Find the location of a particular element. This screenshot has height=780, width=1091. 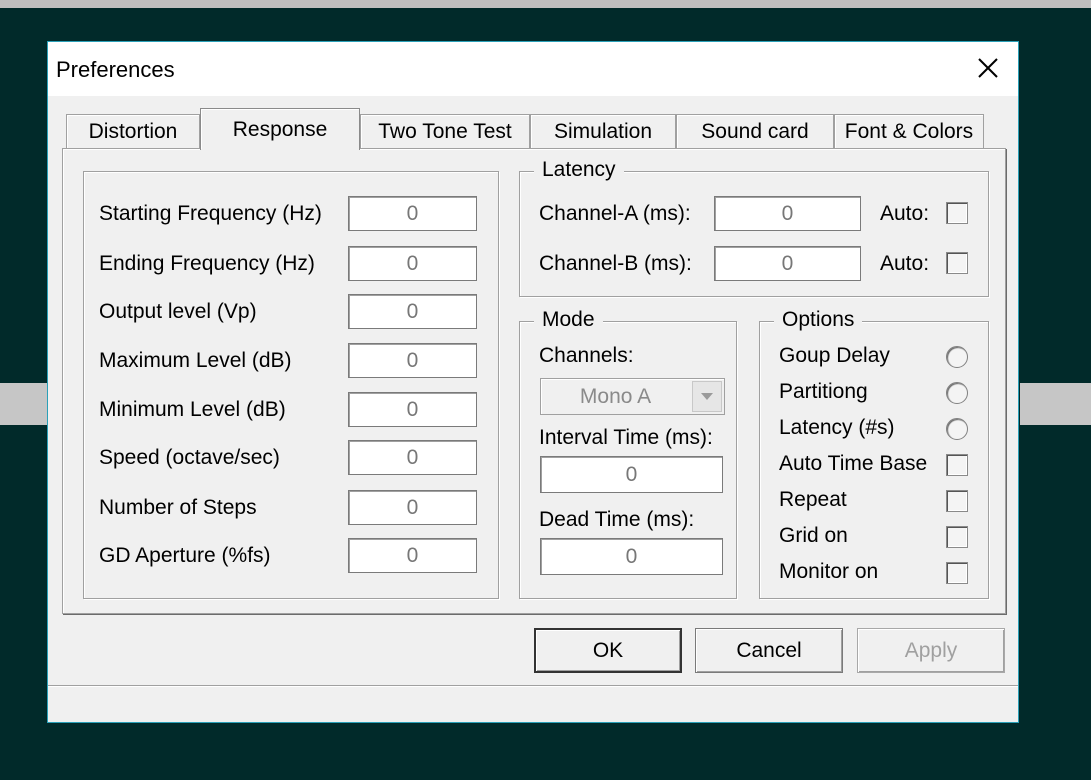

channels-selected-value: Mono A is located at coordinates (615, 396).